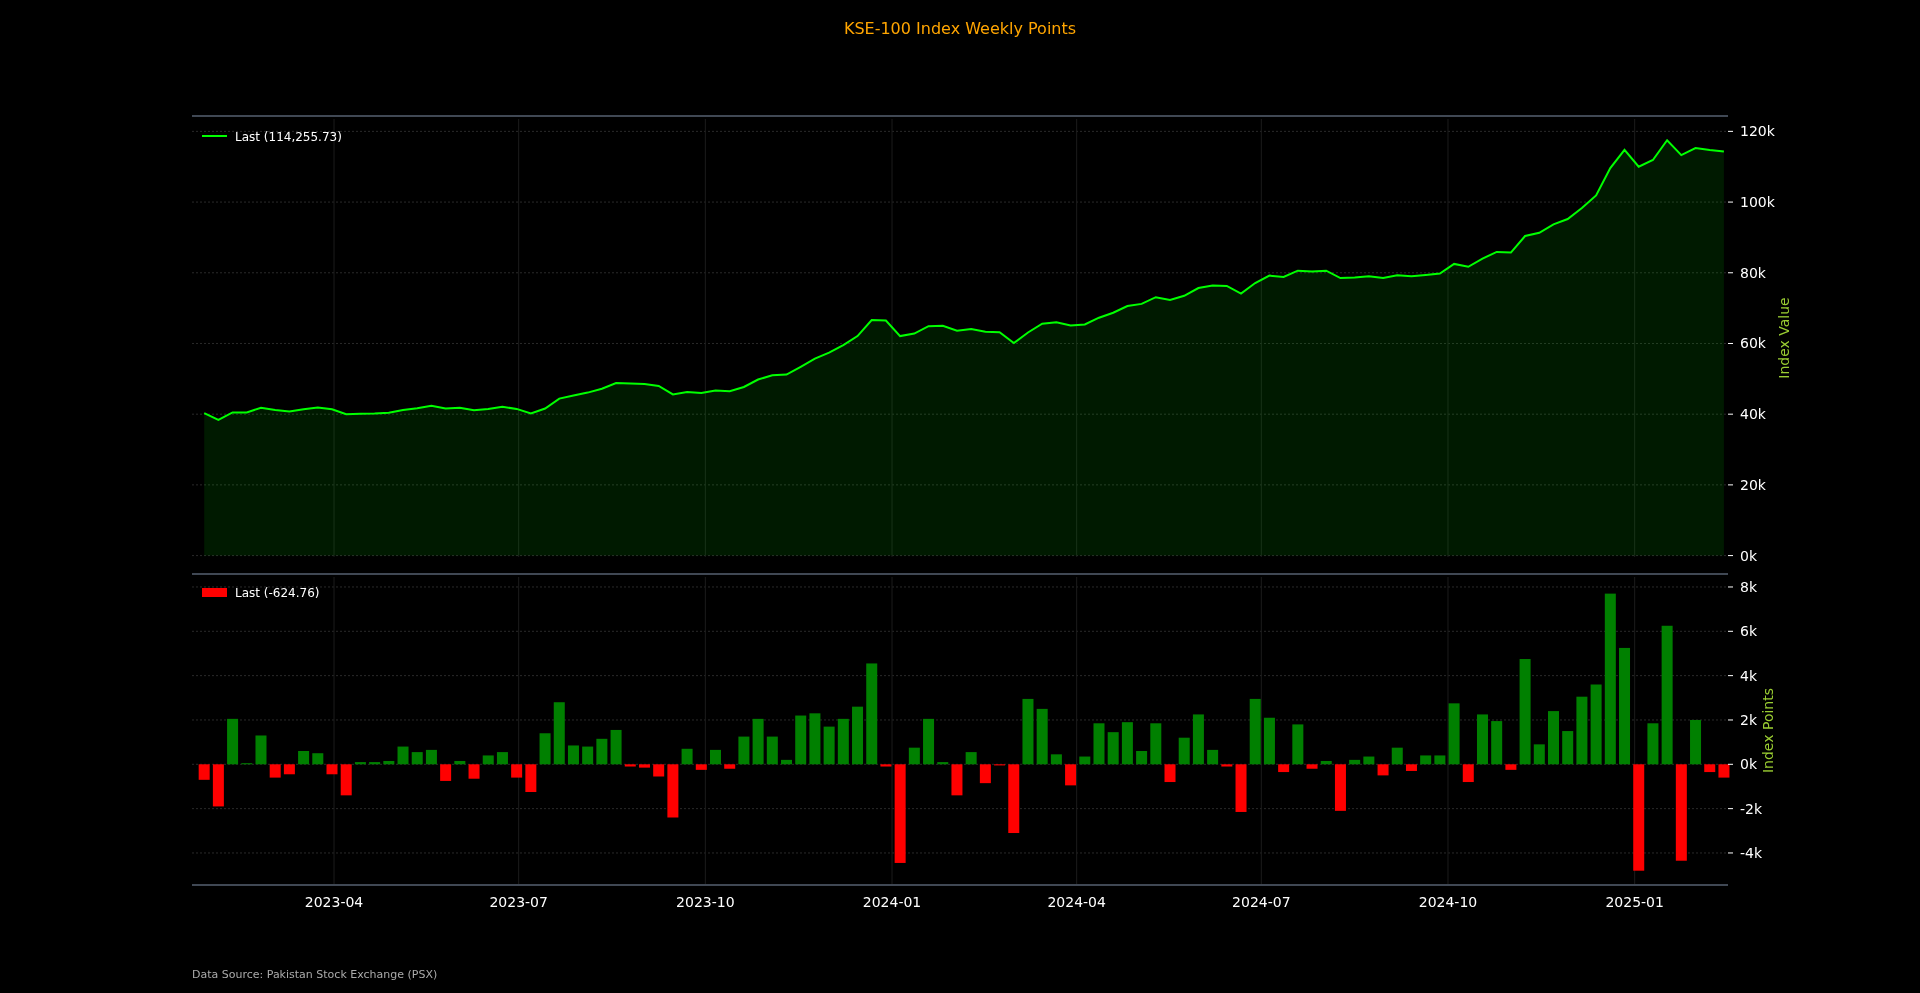 Image resolution: width=1920 pixels, height=993 pixels. Describe the element at coordinates (960, 29) in the screenshot. I see `chart-title: KSE-100 Index Weekly Points` at that location.